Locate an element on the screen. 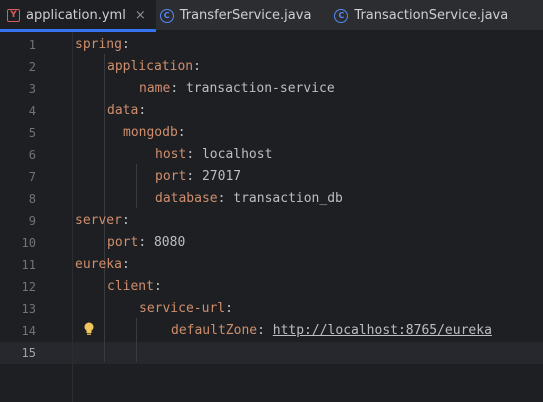 The height and width of the screenshot is (402, 543). code-line: 10 port: 8080 is located at coordinates (271, 243).